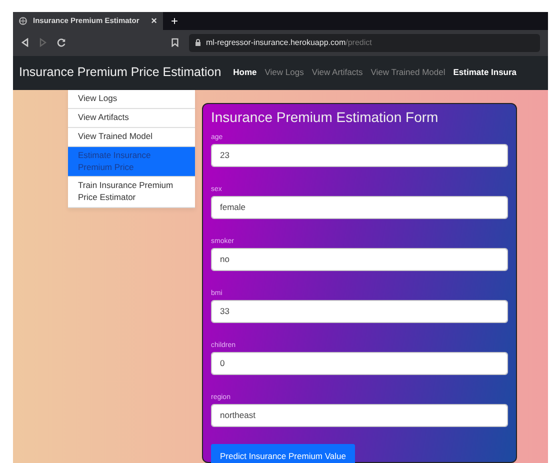 This screenshot has width=555, height=463. I want to click on input-field: 33, so click(359, 311).